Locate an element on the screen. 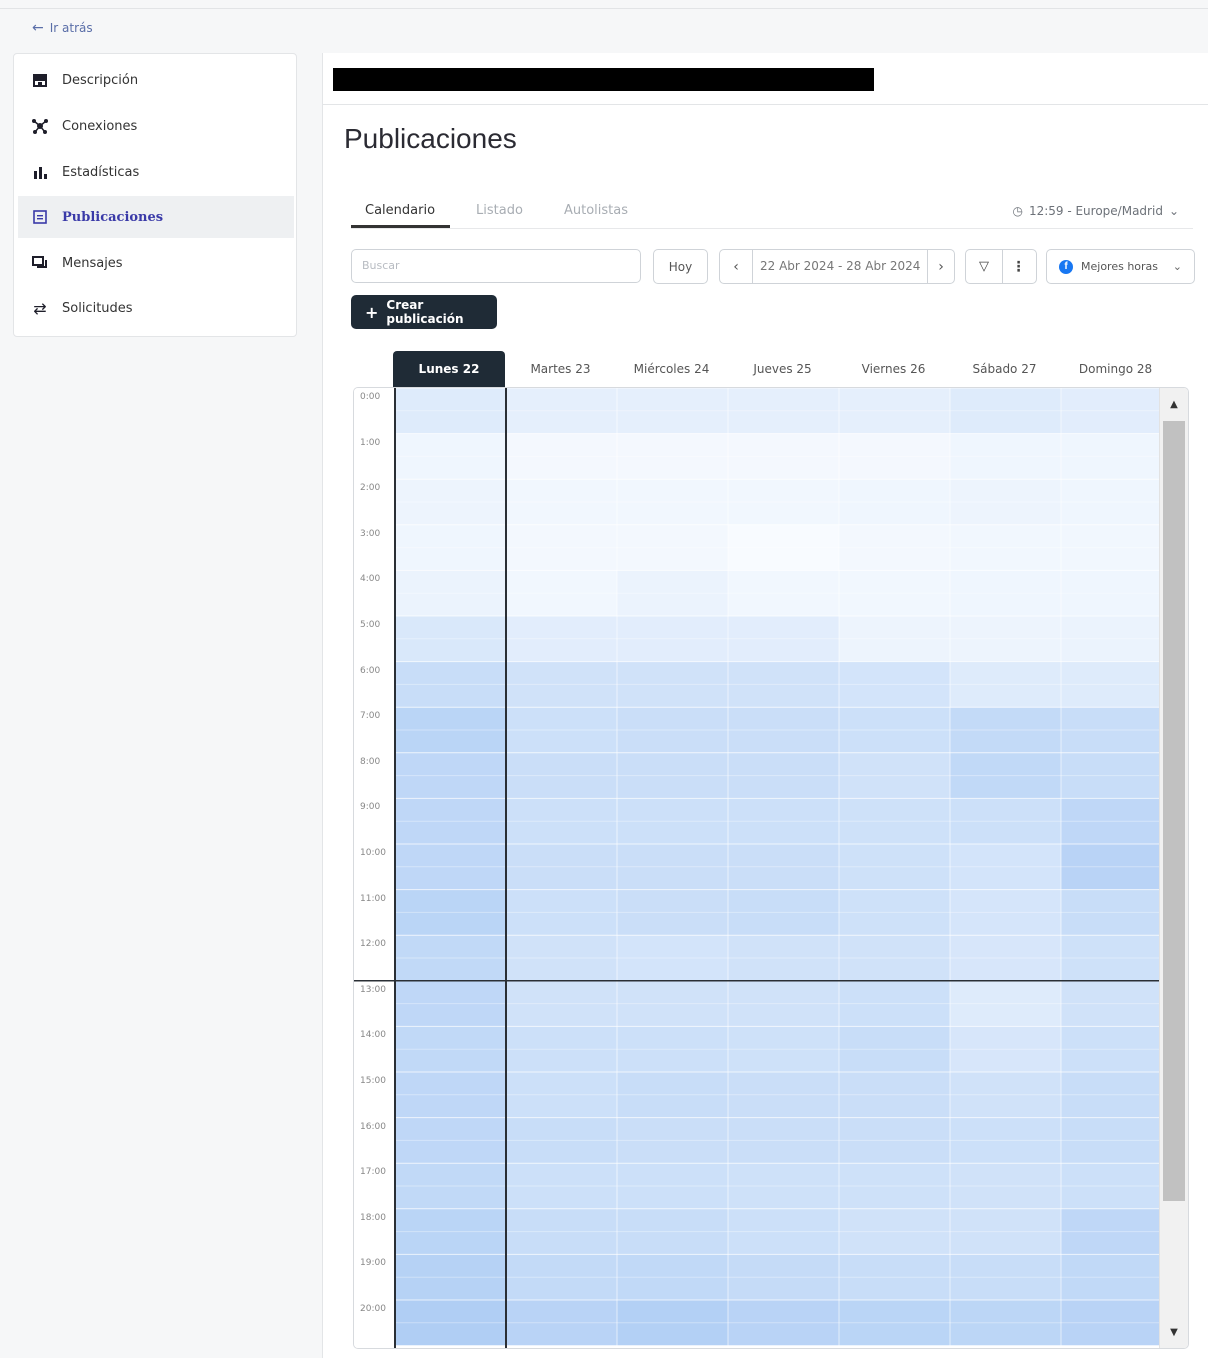 The width and height of the screenshot is (1208, 1358). bar-chart-icon is located at coordinates (40, 172).